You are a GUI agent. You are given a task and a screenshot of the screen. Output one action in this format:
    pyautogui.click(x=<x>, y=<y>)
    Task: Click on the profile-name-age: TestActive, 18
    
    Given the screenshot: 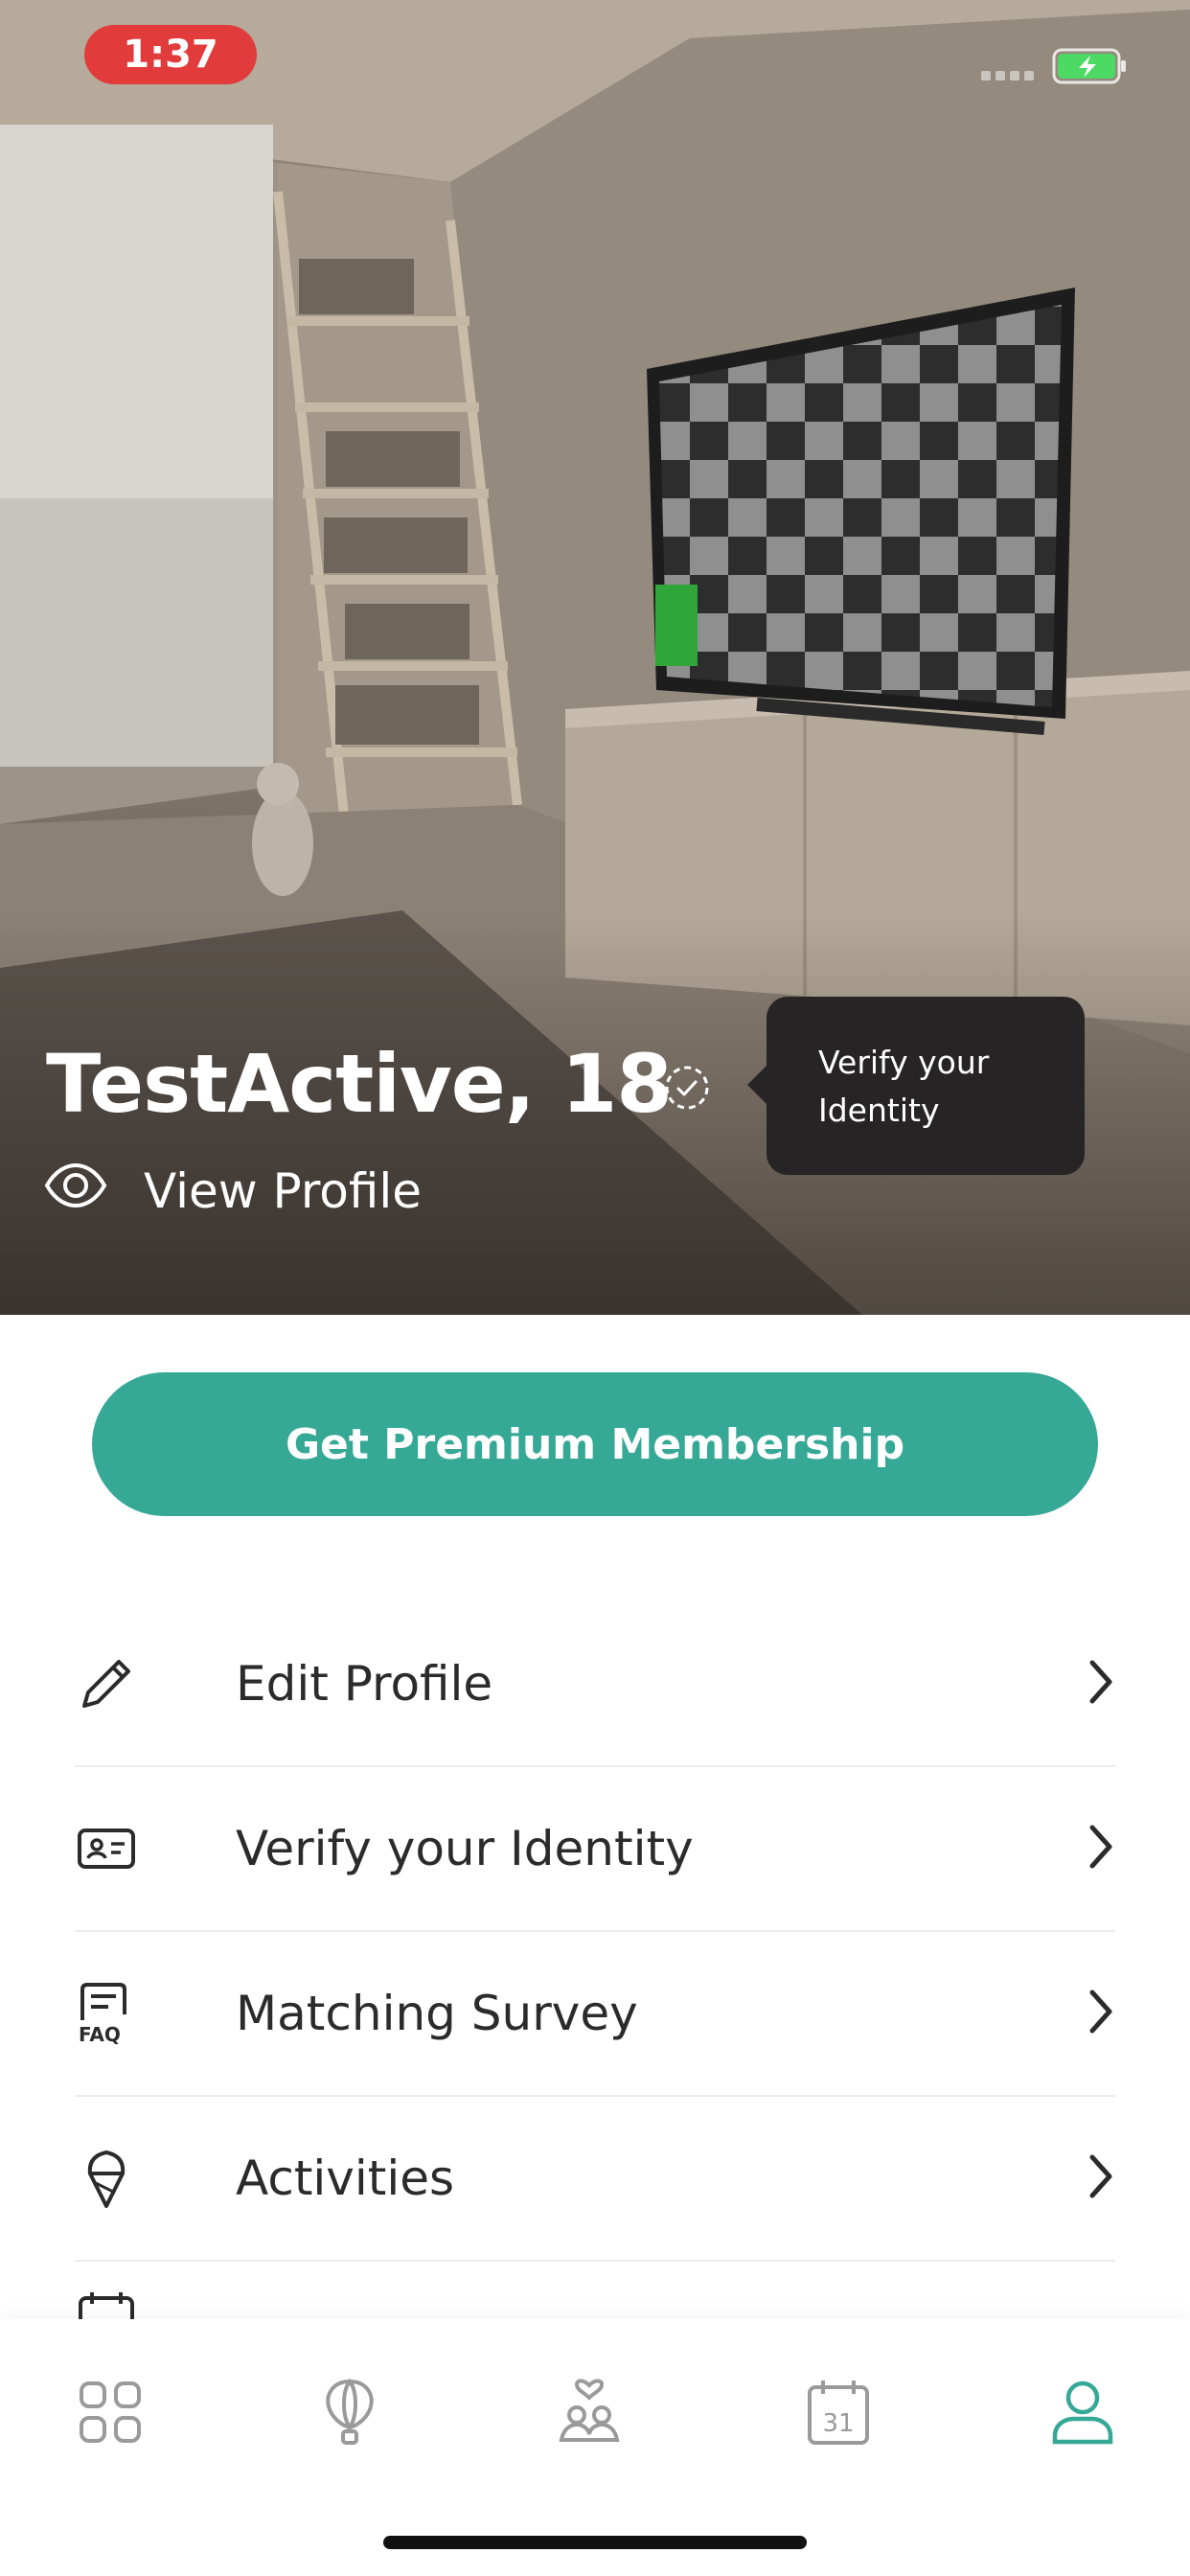 What is the action you would take?
    pyautogui.click(x=359, y=1084)
    